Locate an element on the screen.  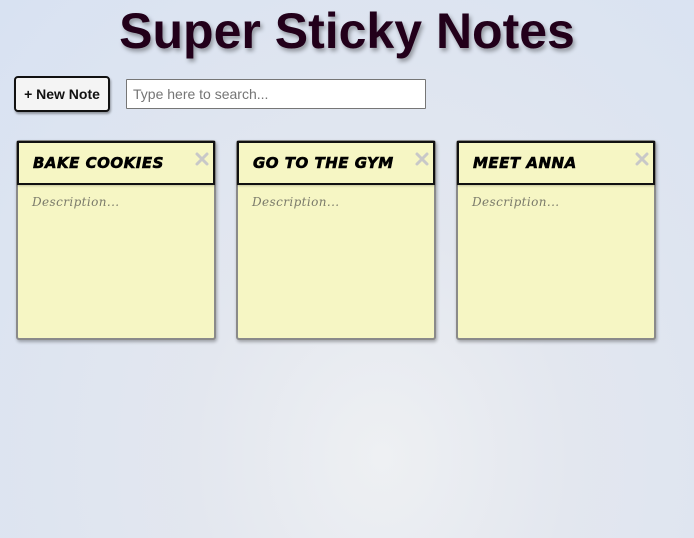
note-title: Bake cookies is located at coordinates (98, 163).